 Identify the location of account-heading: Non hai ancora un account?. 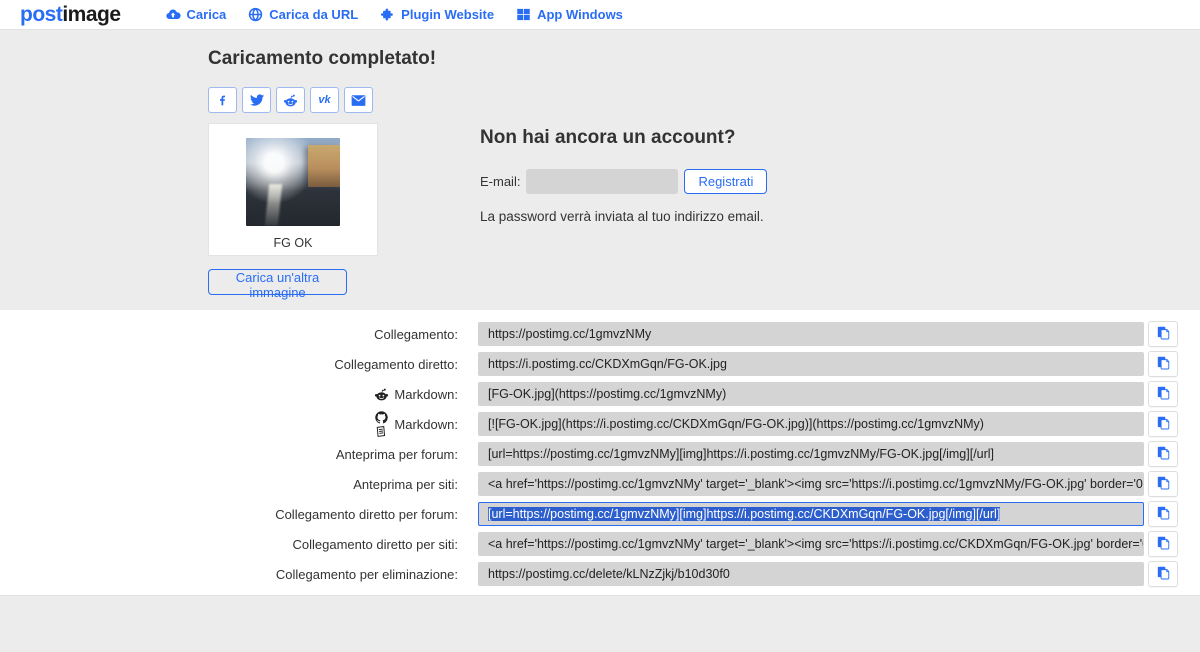
(608, 137).